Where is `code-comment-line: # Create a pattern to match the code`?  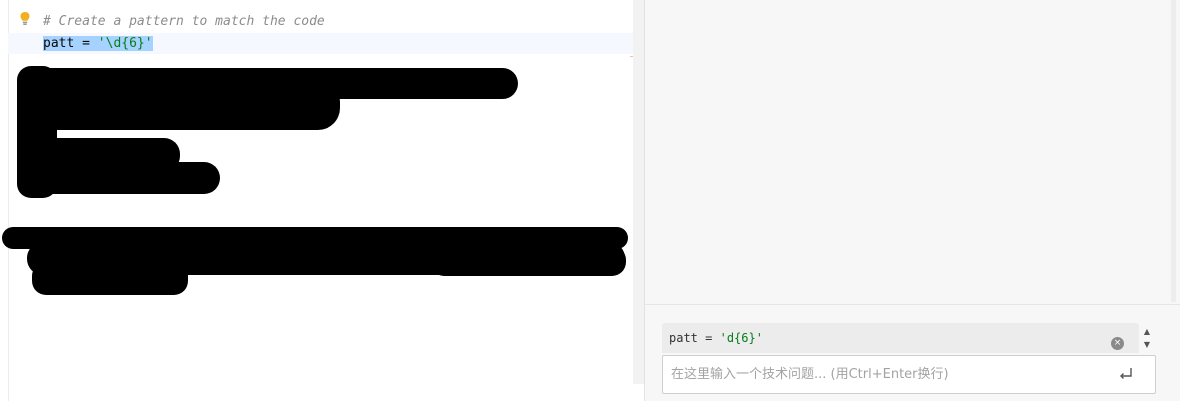 code-comment-line: # Create a pattern to match the code is located at coordinates (184, 21).